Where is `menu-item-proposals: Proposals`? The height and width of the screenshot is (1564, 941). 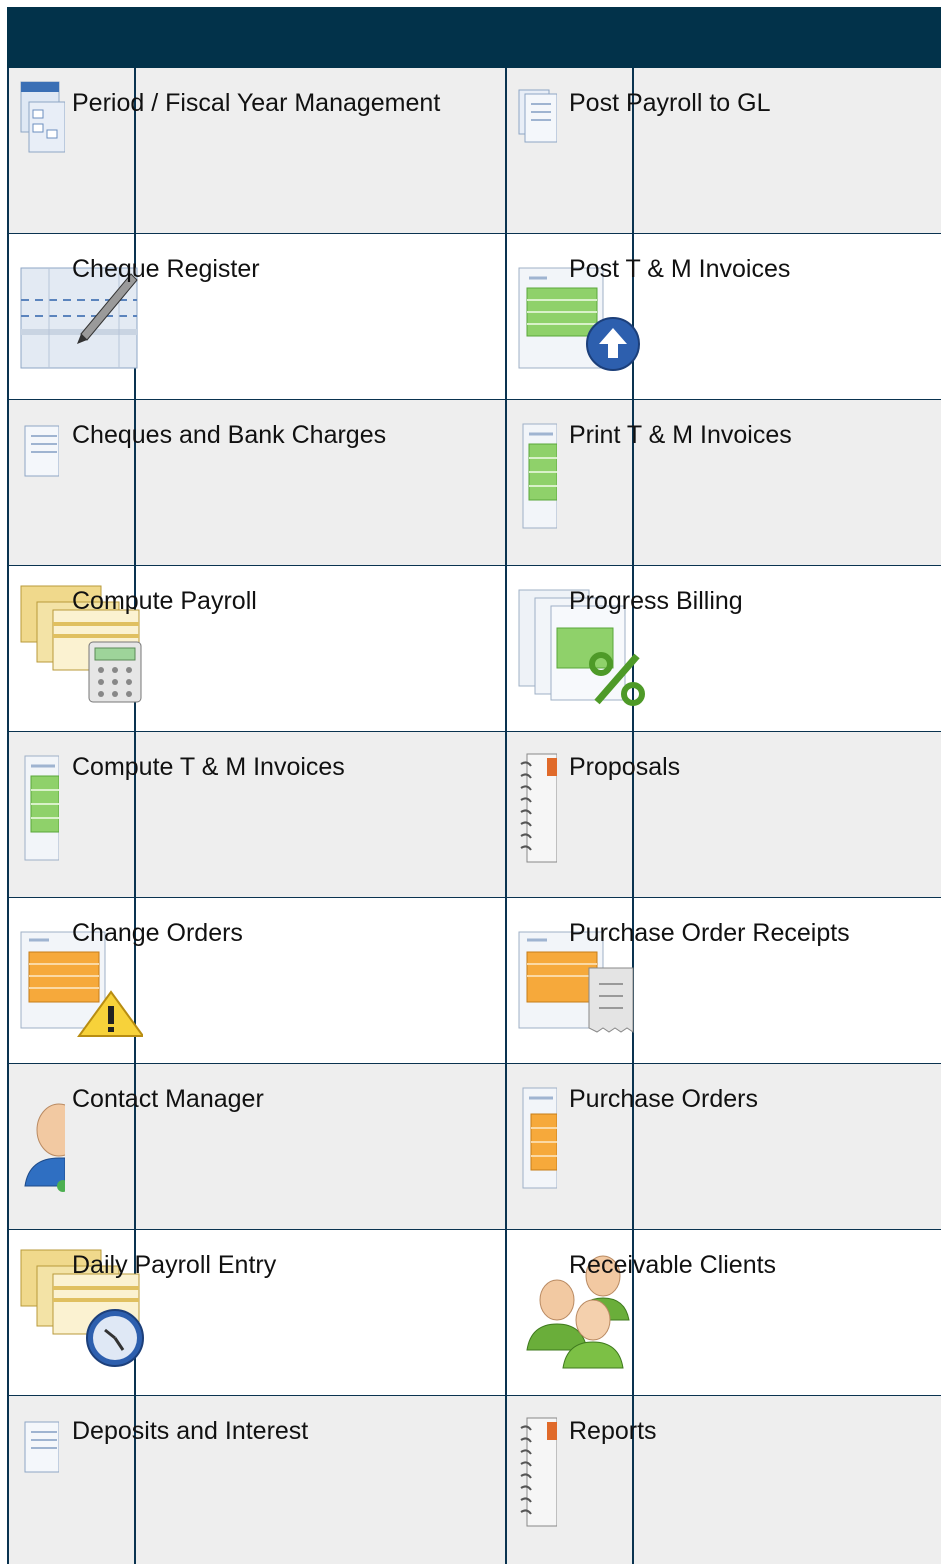
menu-item-proposals: Proposals is located at coordinates (723, 814).